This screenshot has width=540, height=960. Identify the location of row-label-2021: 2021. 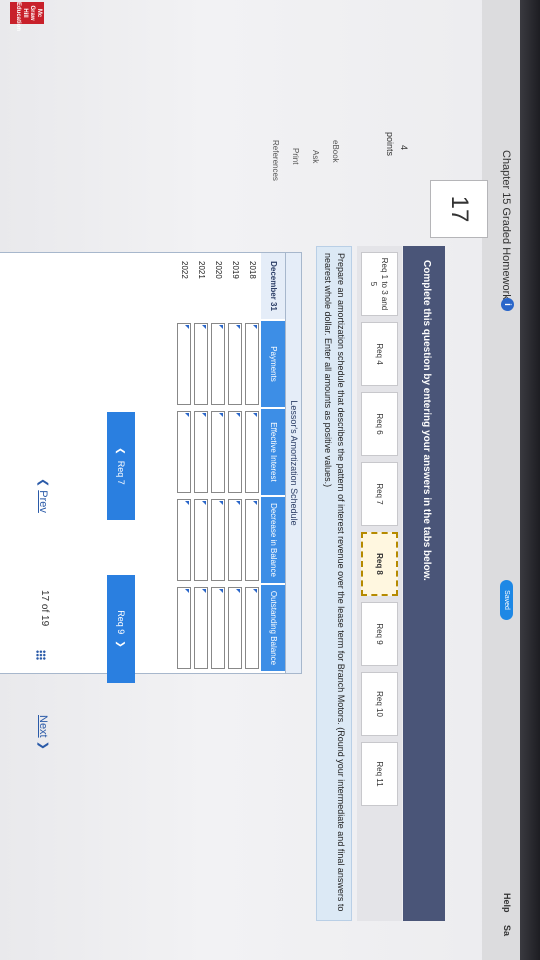
(201, 270).